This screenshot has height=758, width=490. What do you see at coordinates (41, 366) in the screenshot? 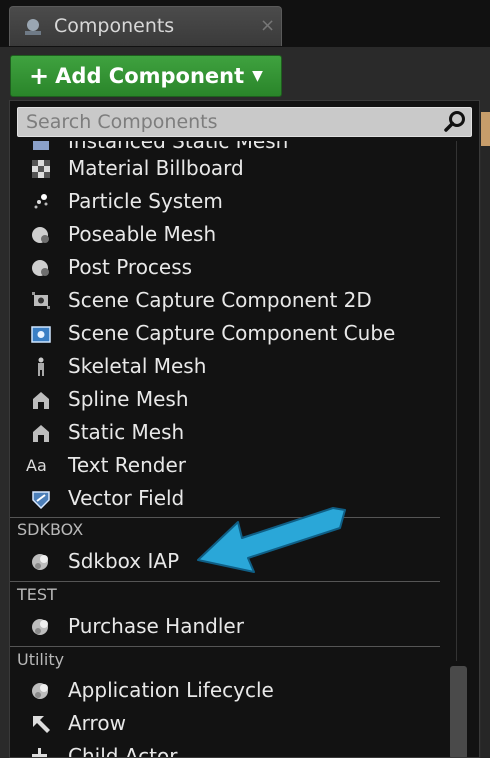
I see `skeletal-mesh-icon` at bounding box center [41, 366].